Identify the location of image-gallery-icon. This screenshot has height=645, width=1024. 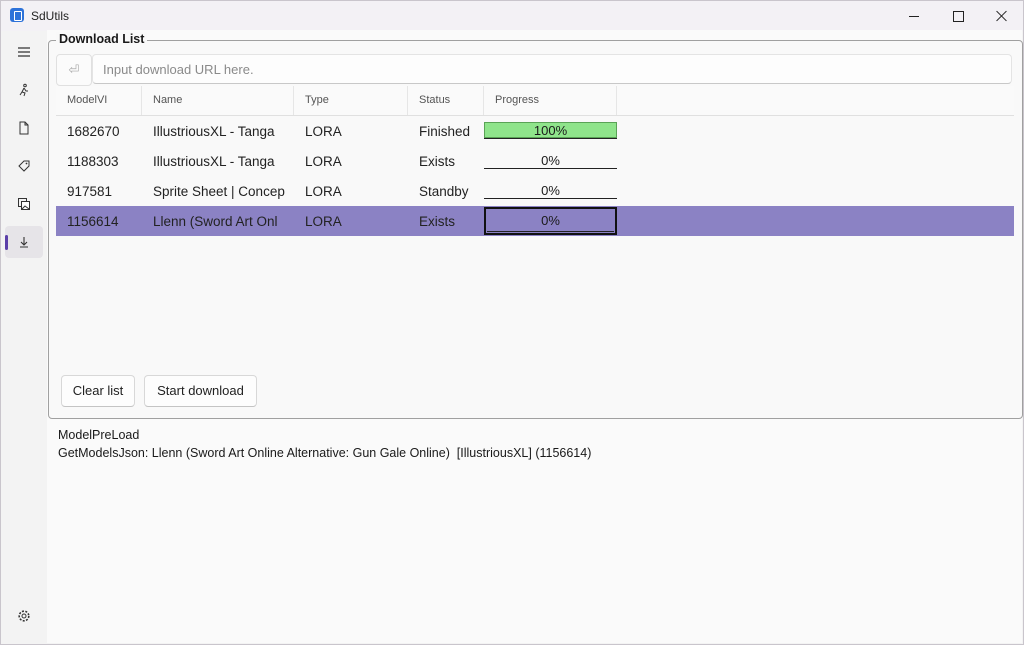
(24, 204).